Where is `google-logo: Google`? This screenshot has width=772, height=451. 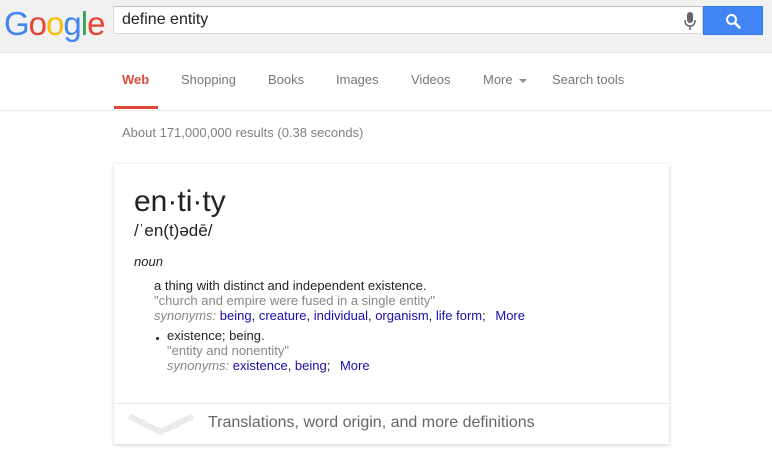
google-logo: Google is located at coordinates (54, 24).